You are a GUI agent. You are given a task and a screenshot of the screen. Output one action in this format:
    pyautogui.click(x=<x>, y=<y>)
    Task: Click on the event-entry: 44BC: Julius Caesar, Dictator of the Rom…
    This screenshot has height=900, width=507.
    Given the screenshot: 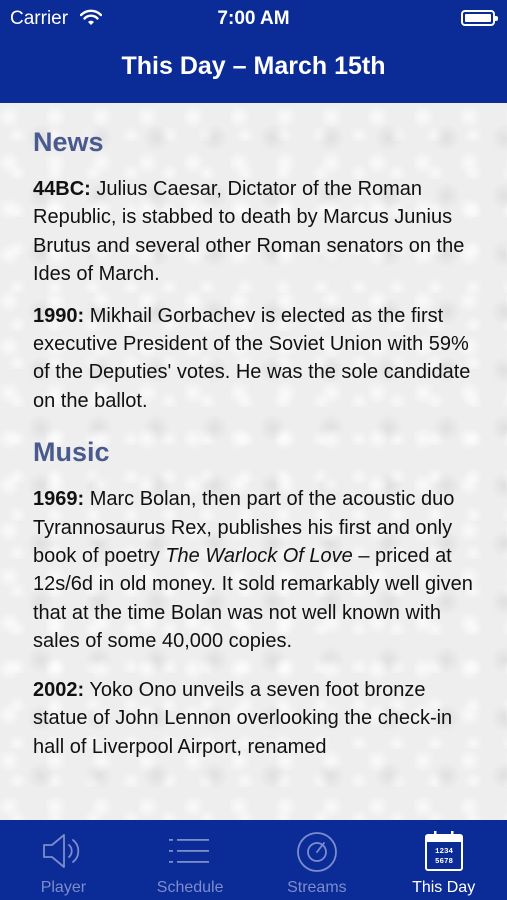 What is the action you would take?
    pyautogui.click(x=253, y=232)
    